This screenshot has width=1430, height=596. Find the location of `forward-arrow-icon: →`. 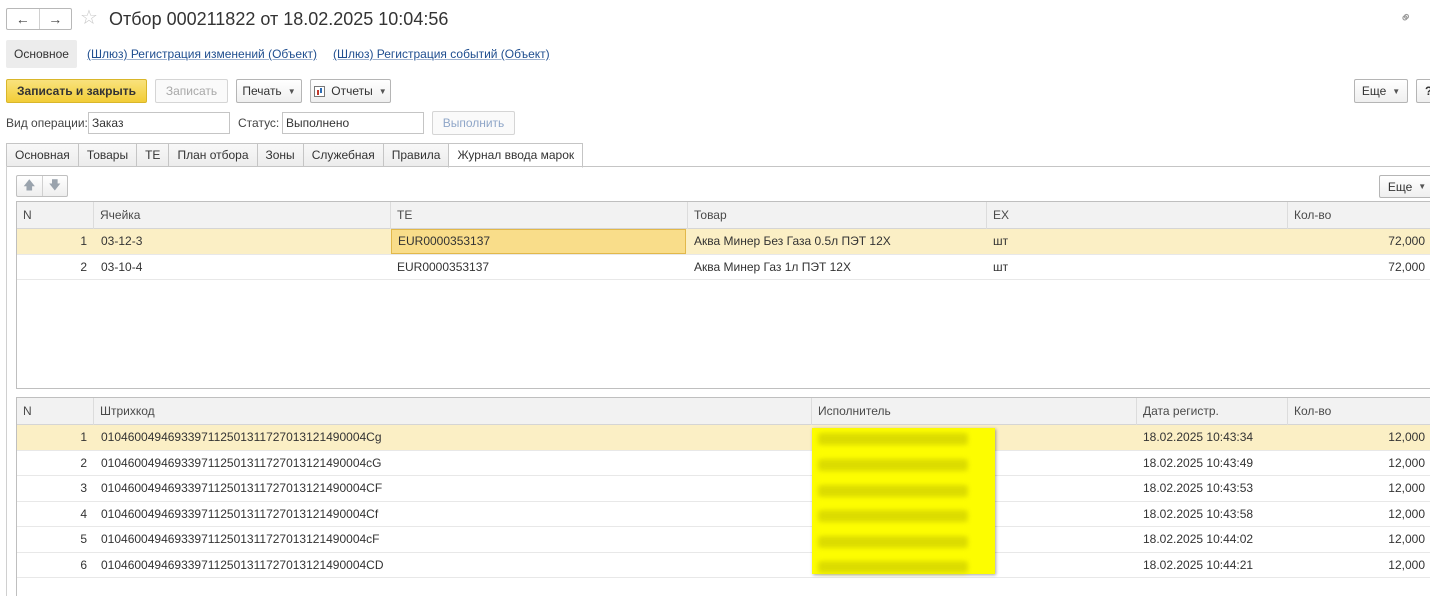

forward-arrow-icon: → is located at coordinates (55, 19).